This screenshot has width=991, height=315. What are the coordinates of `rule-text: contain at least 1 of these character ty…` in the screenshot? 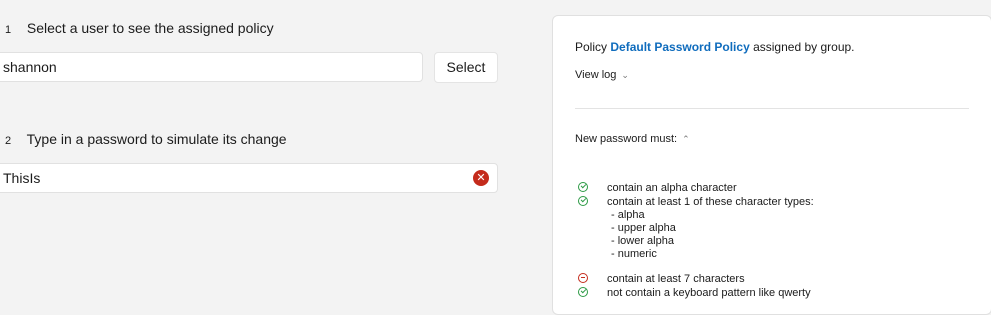 It's located at (710, 202).